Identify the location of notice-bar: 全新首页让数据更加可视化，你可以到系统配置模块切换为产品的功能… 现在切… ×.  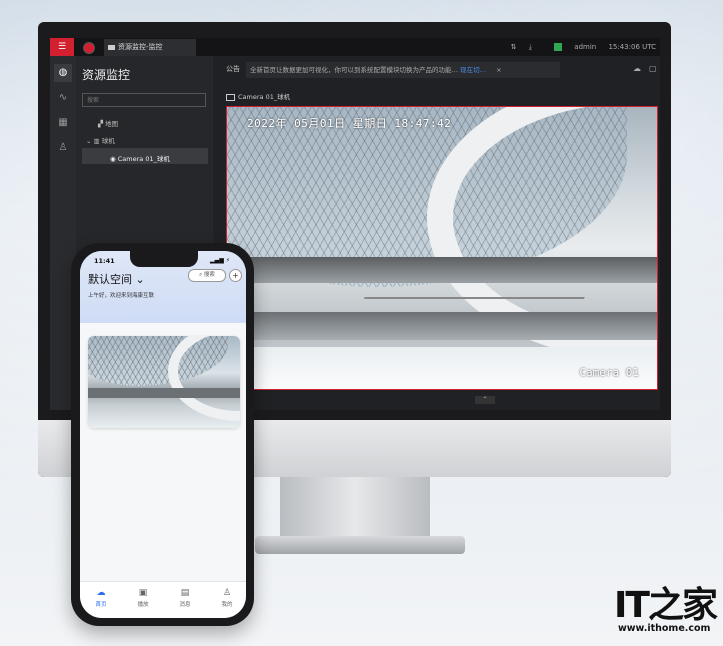
(403, 70).